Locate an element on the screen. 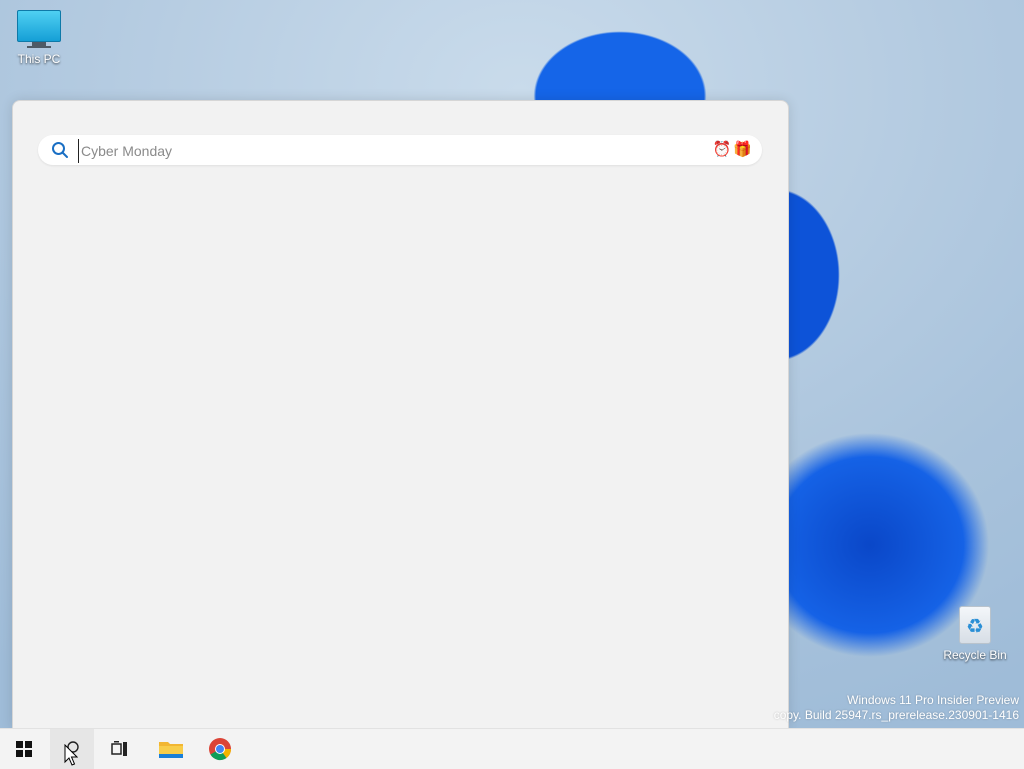  start-button is located at coordinates (24, 749).